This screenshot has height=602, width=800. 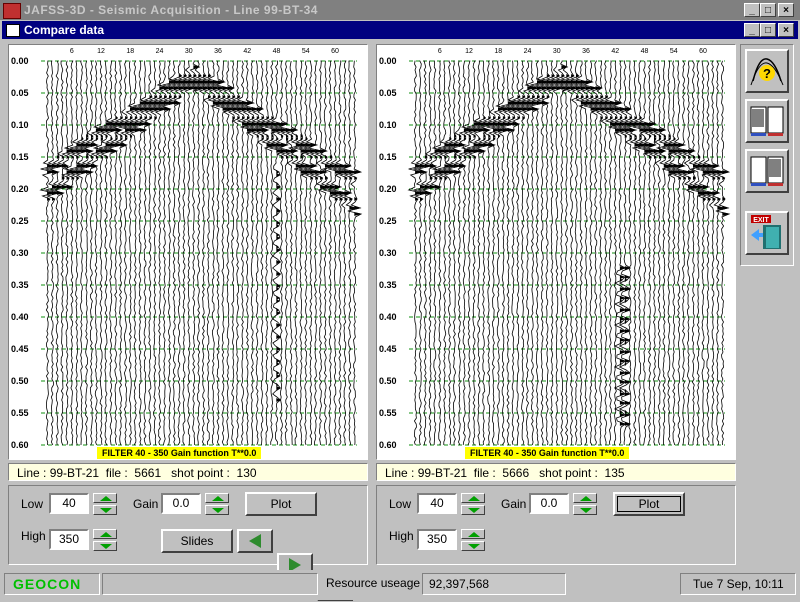 What do you see at coordinates (469, 51) in the screenshot?
I see `x-tick-label: 12` at bounding box center [469, 51].